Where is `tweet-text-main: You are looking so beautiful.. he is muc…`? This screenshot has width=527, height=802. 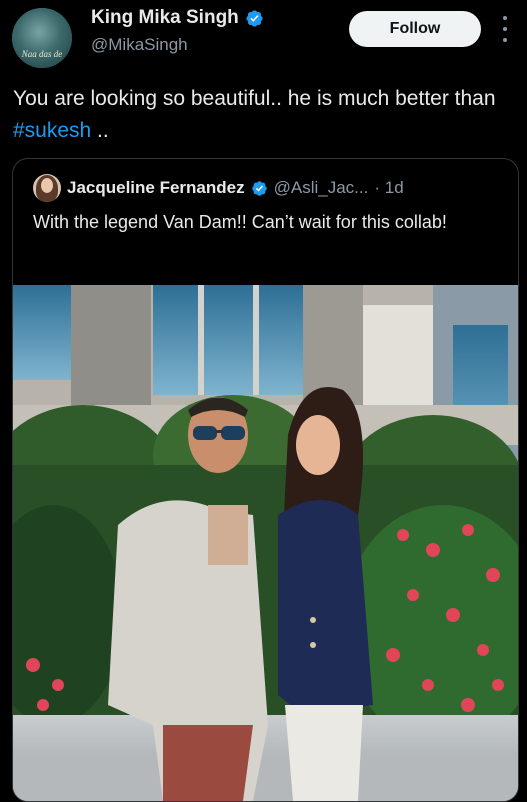
tweet-text-main: You are looking so beautiful.. he is muc… is located at coordinates (254, 98).